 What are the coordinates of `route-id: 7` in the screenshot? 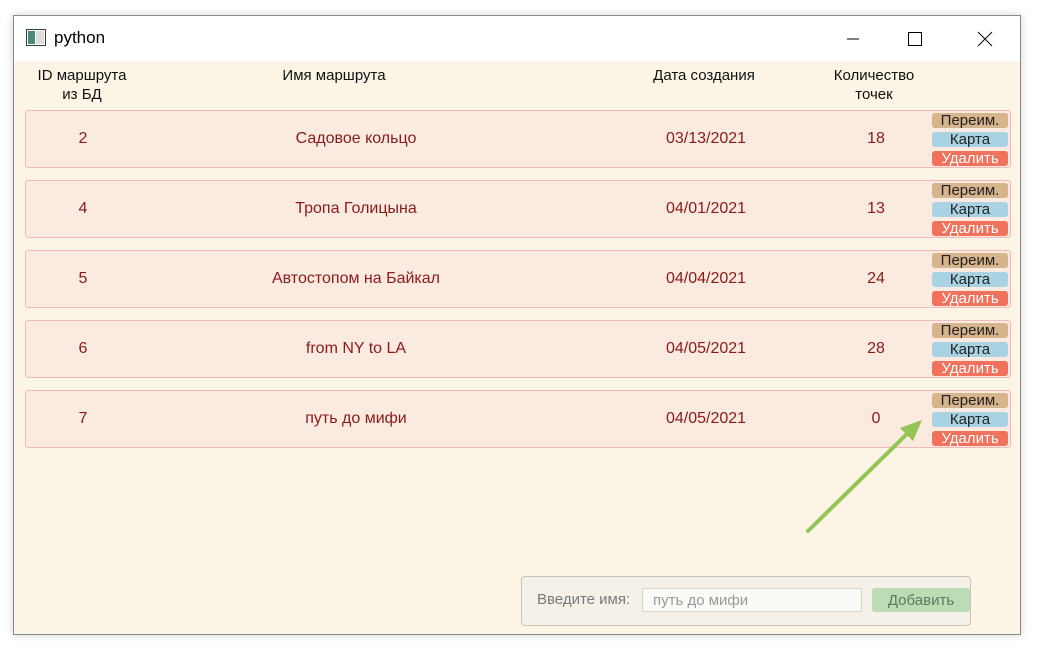 It's located at (83, 418).